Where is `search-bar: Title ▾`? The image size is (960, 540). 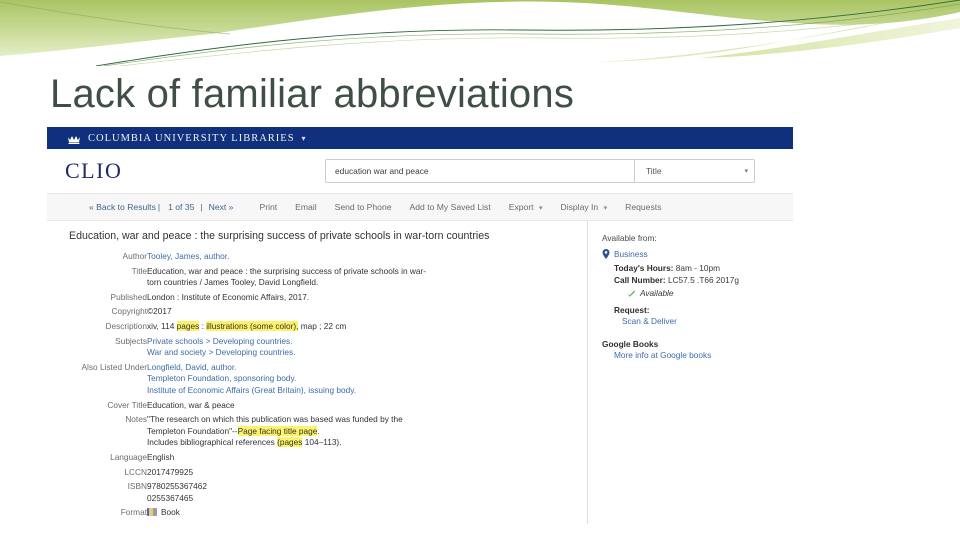
search-bar: Title ▾ is located at coordinates (540, 171).